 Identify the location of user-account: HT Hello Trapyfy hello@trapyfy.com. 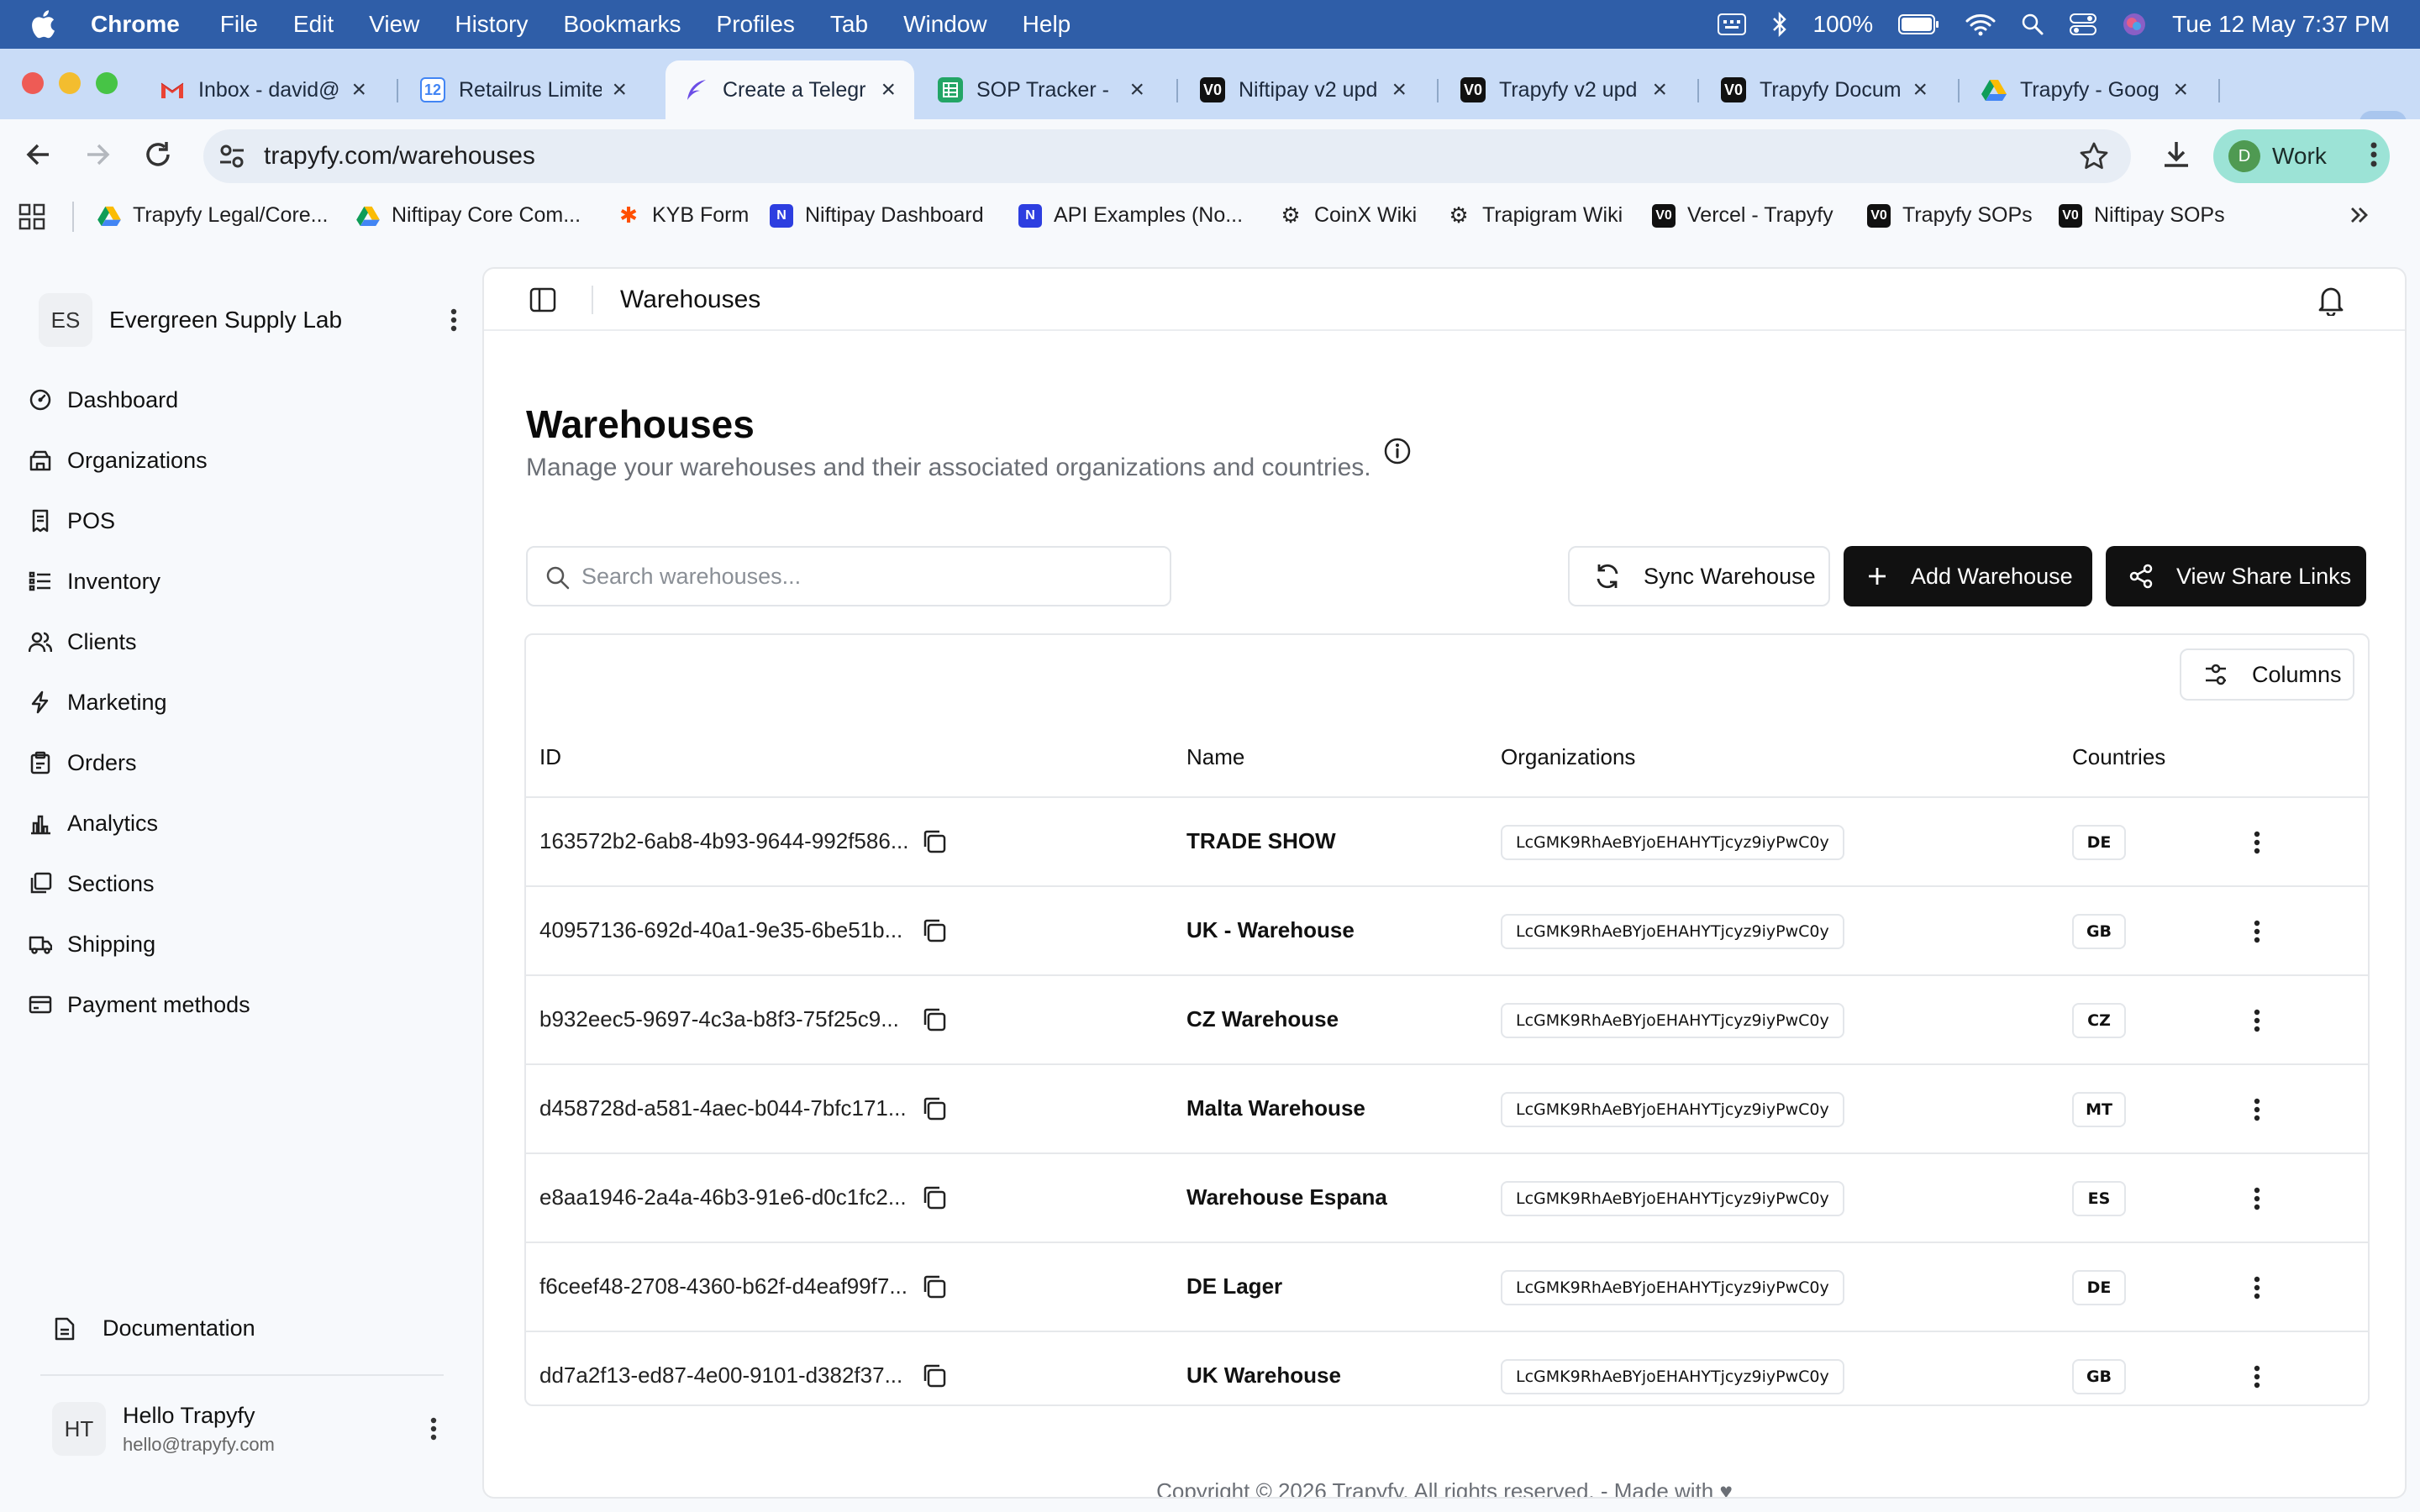
(246, 1428).